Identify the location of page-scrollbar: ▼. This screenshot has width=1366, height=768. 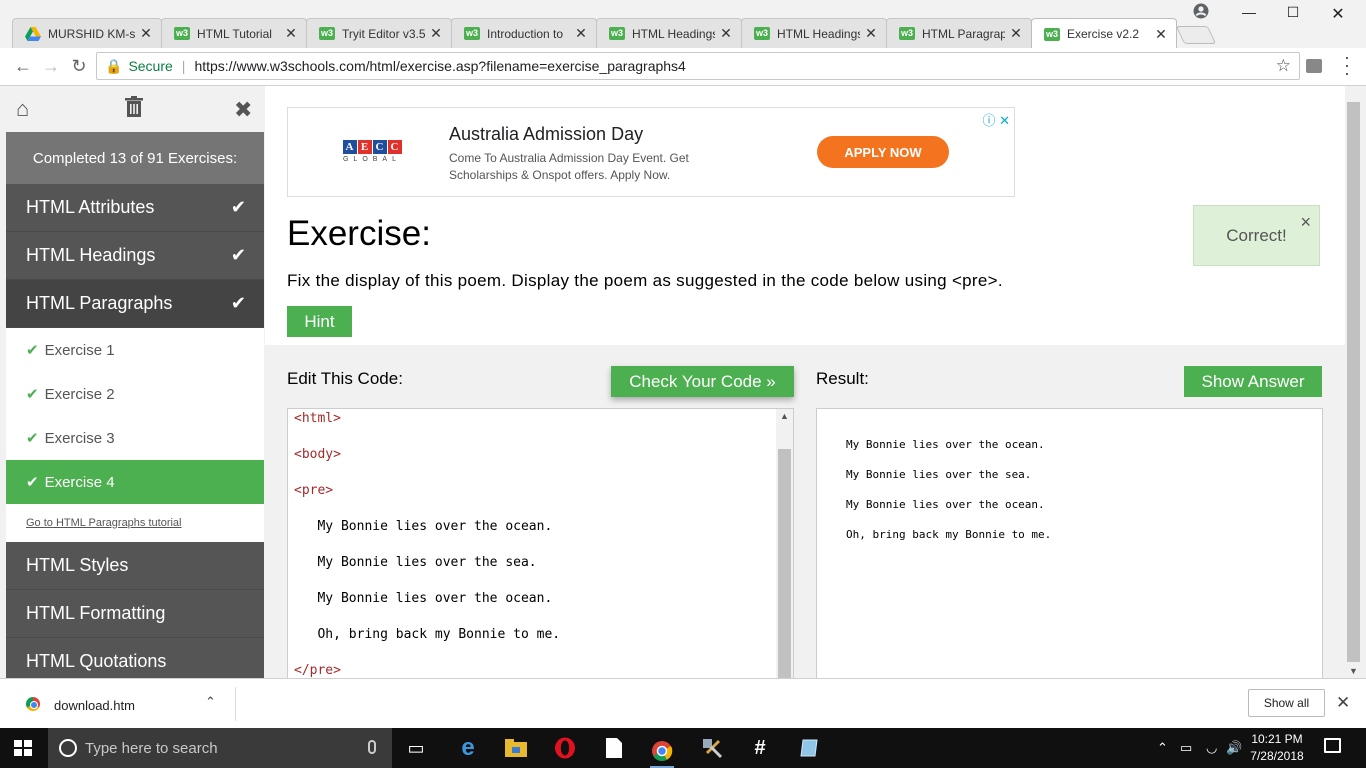
(1353, 382).